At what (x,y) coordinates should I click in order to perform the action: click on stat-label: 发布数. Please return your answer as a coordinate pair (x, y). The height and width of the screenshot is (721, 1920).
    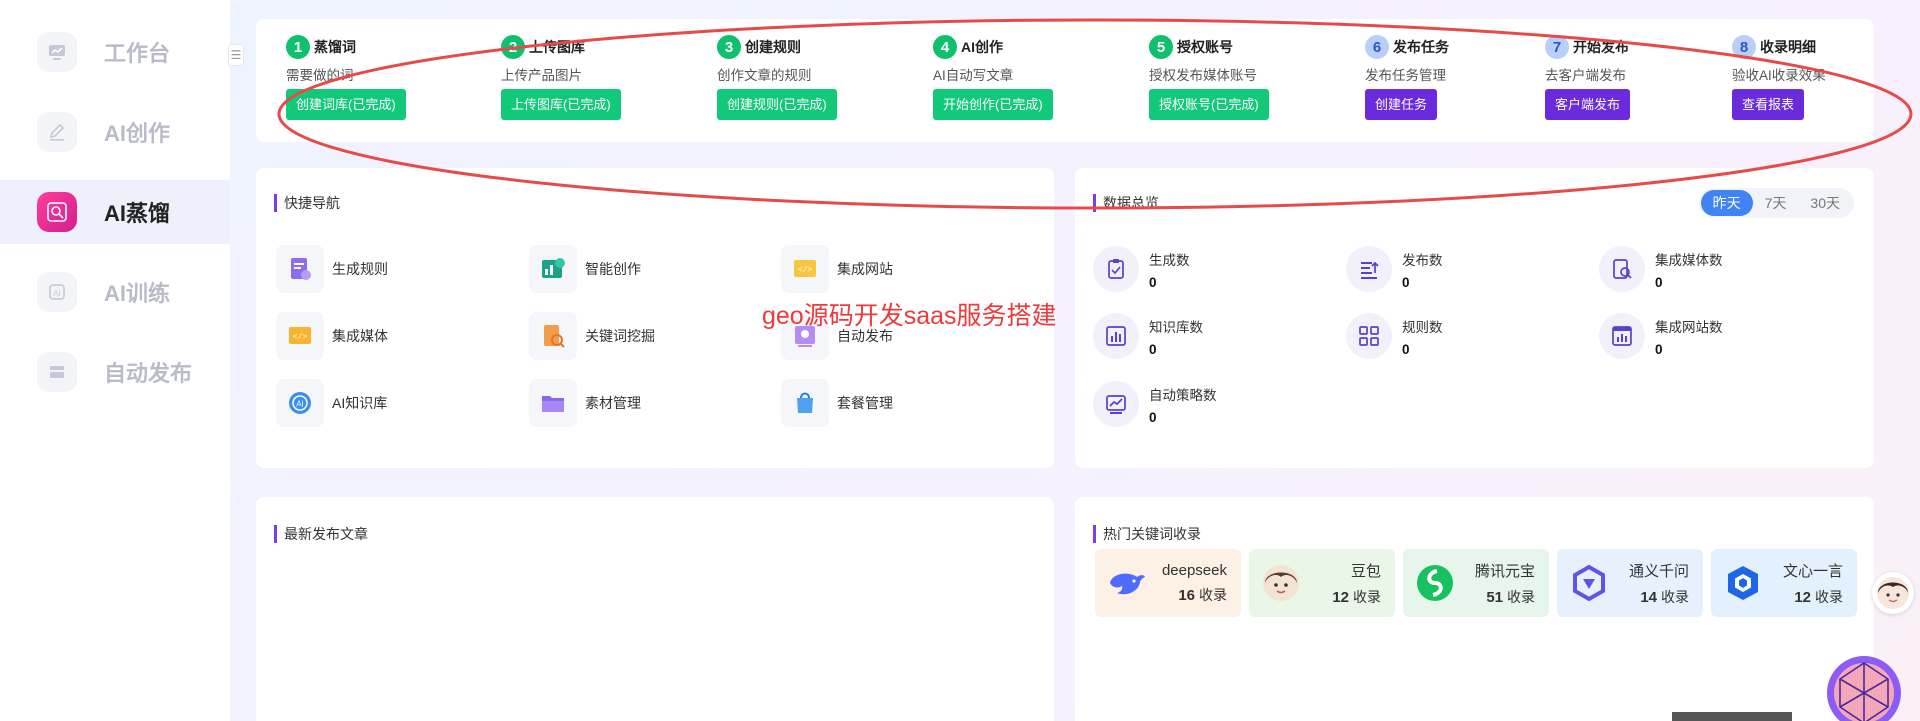
    Looking at the image, I should click on (1422, 260).